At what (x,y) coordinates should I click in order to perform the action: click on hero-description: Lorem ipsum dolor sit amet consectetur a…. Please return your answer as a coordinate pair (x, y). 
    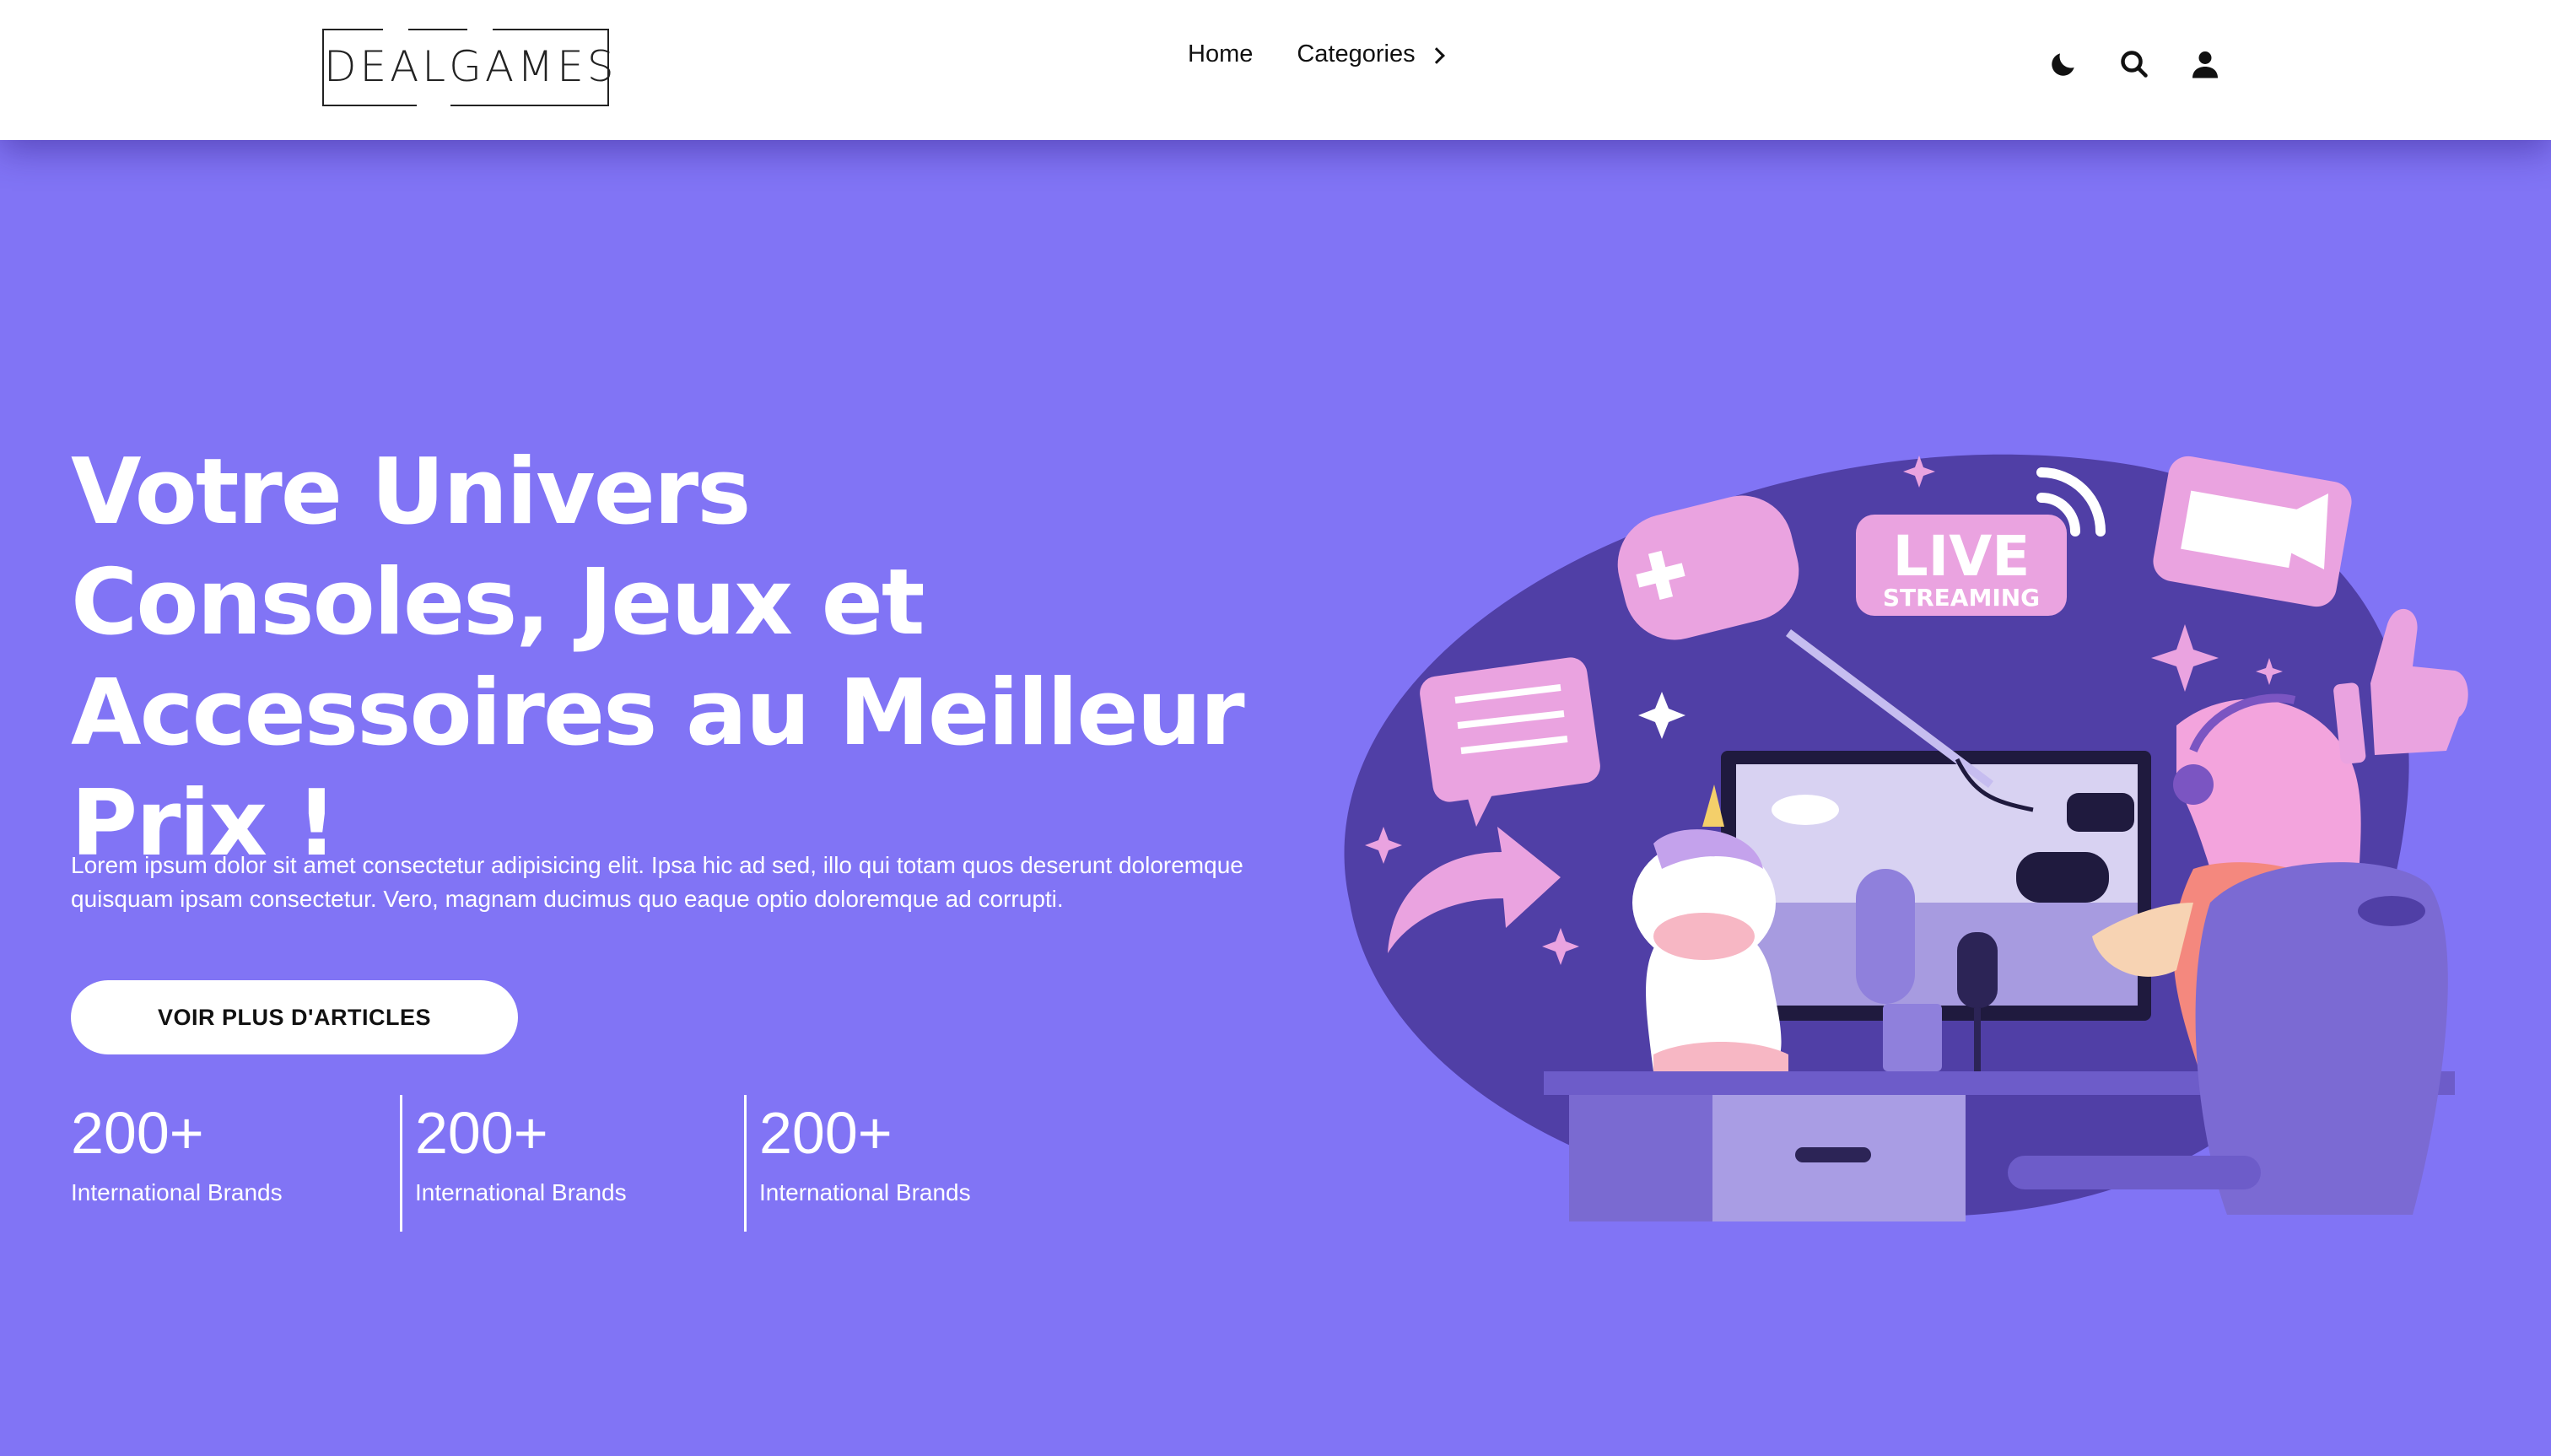
    Looking at the image, I should click on (657, 882).